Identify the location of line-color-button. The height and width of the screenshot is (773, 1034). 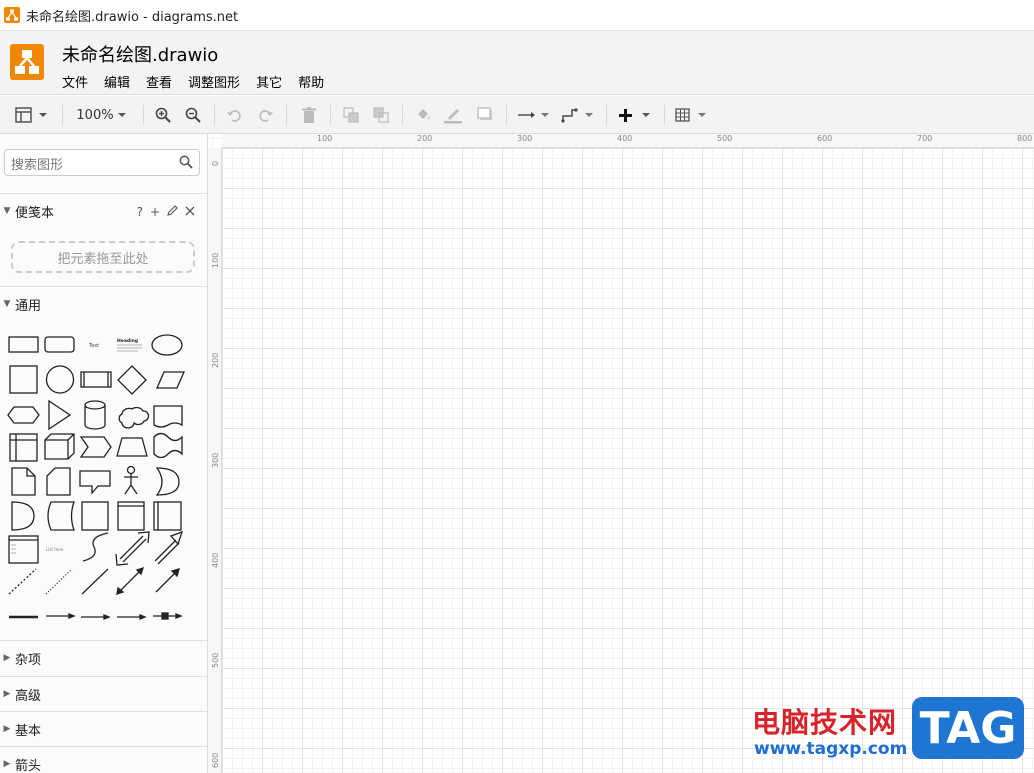
(453, 115).